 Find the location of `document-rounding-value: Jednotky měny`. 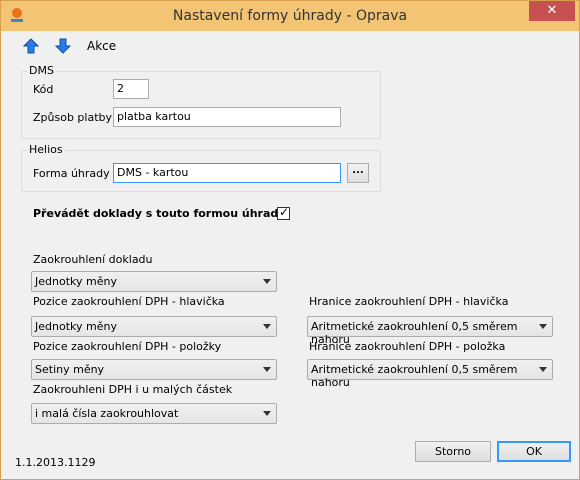

document-rounding-value: Jednotky měny is located at coordinates (76, 281).